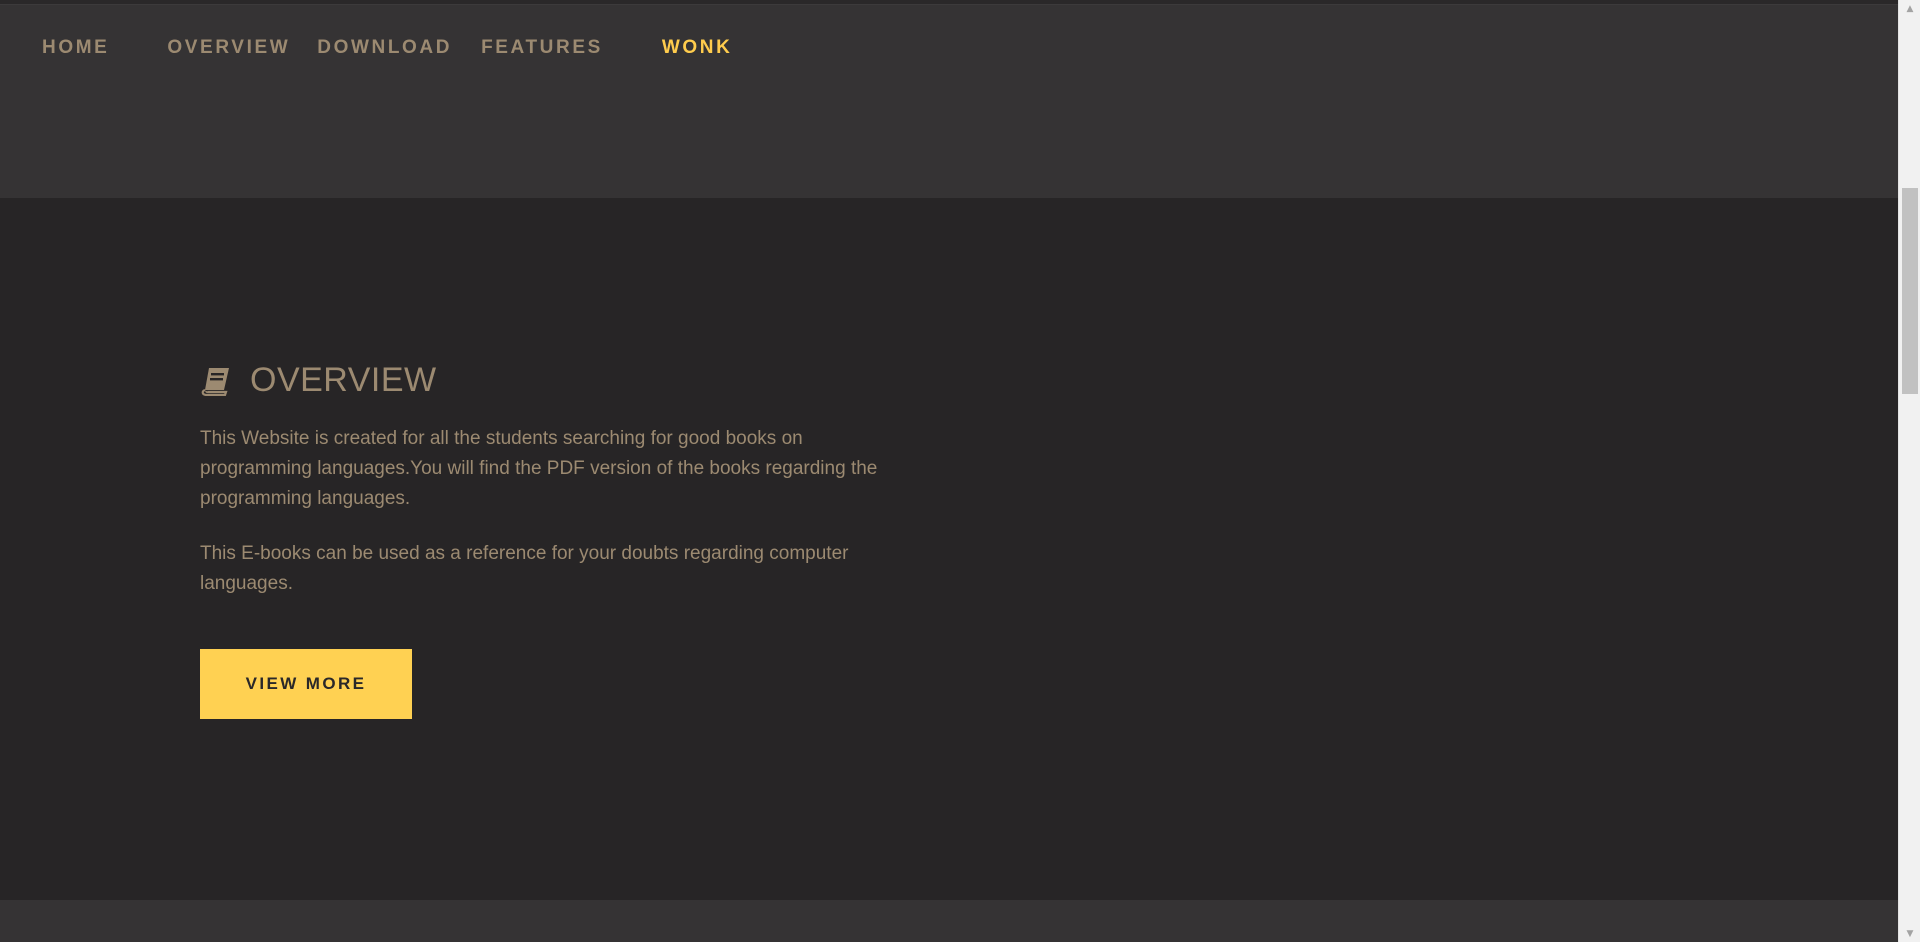 This screenshot has width=1920, height=942. I want to click on scrollbar-thumb, so click(1910, 291).